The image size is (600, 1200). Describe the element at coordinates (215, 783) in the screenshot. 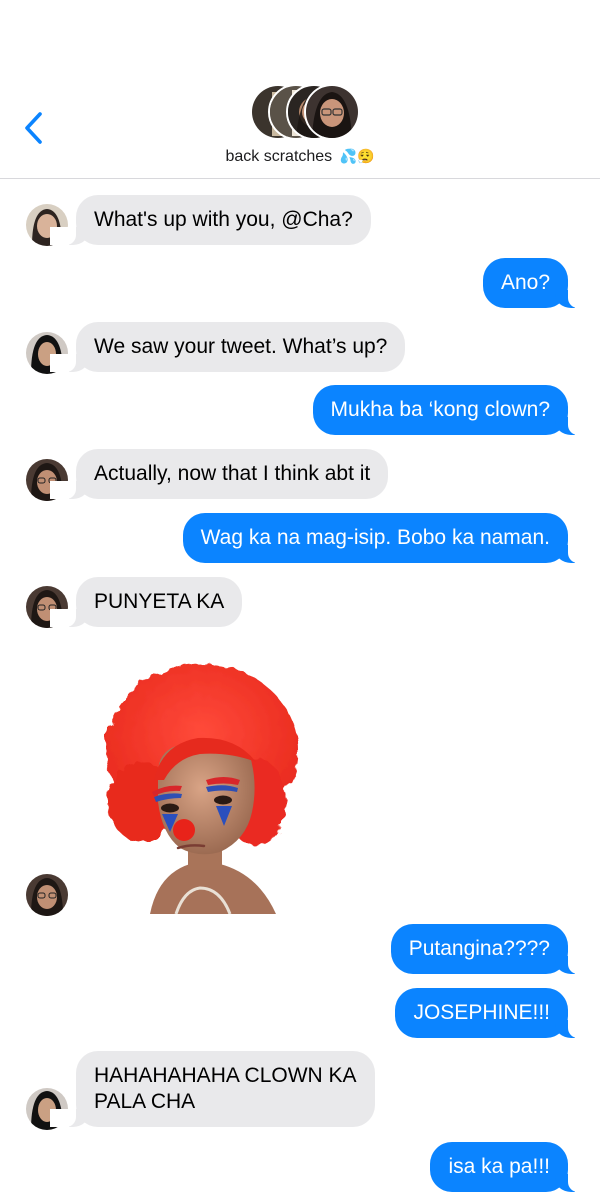

I see `clown-image-message` at that location.